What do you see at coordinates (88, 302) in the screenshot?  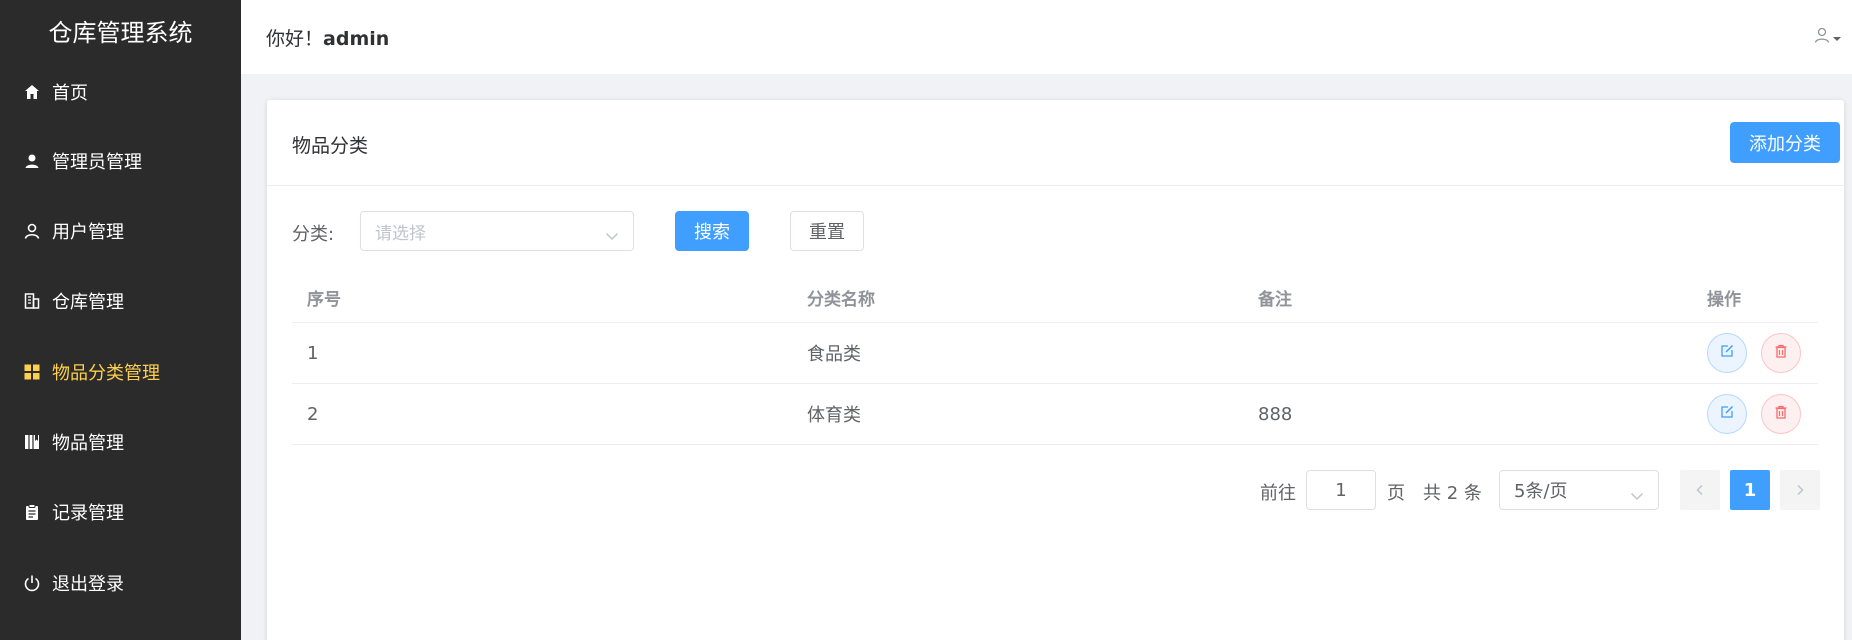 I see `sidebar-item-label: 仓库管理` at bounding box center [88, 302].